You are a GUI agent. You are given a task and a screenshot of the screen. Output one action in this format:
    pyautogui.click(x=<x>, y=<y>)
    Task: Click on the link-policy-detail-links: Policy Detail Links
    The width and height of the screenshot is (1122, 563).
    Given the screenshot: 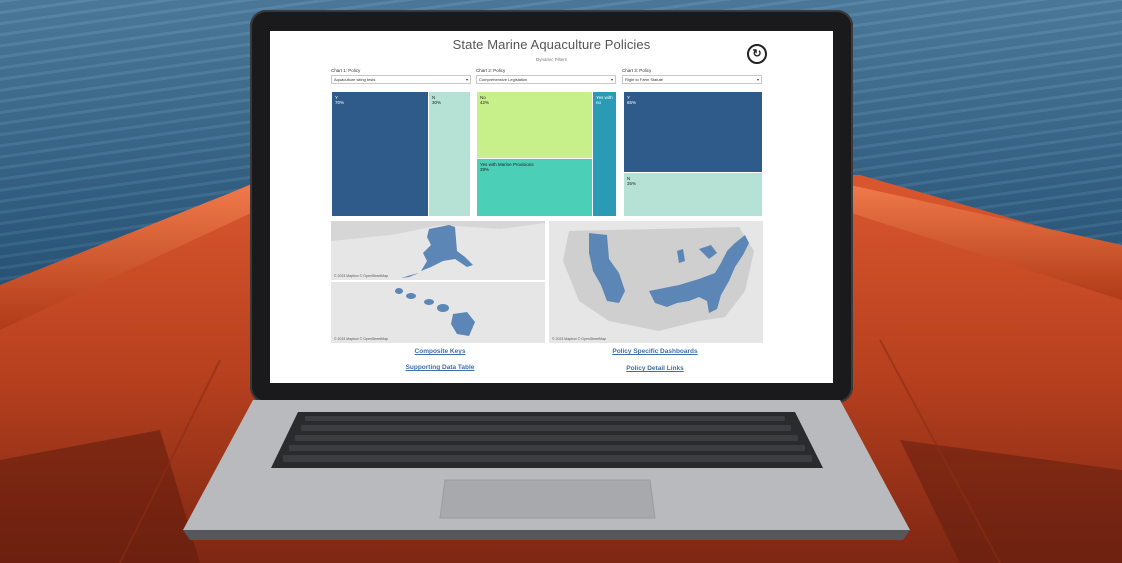 What is the action you would take?
    pyautogui.click(x=655, y=368)
    